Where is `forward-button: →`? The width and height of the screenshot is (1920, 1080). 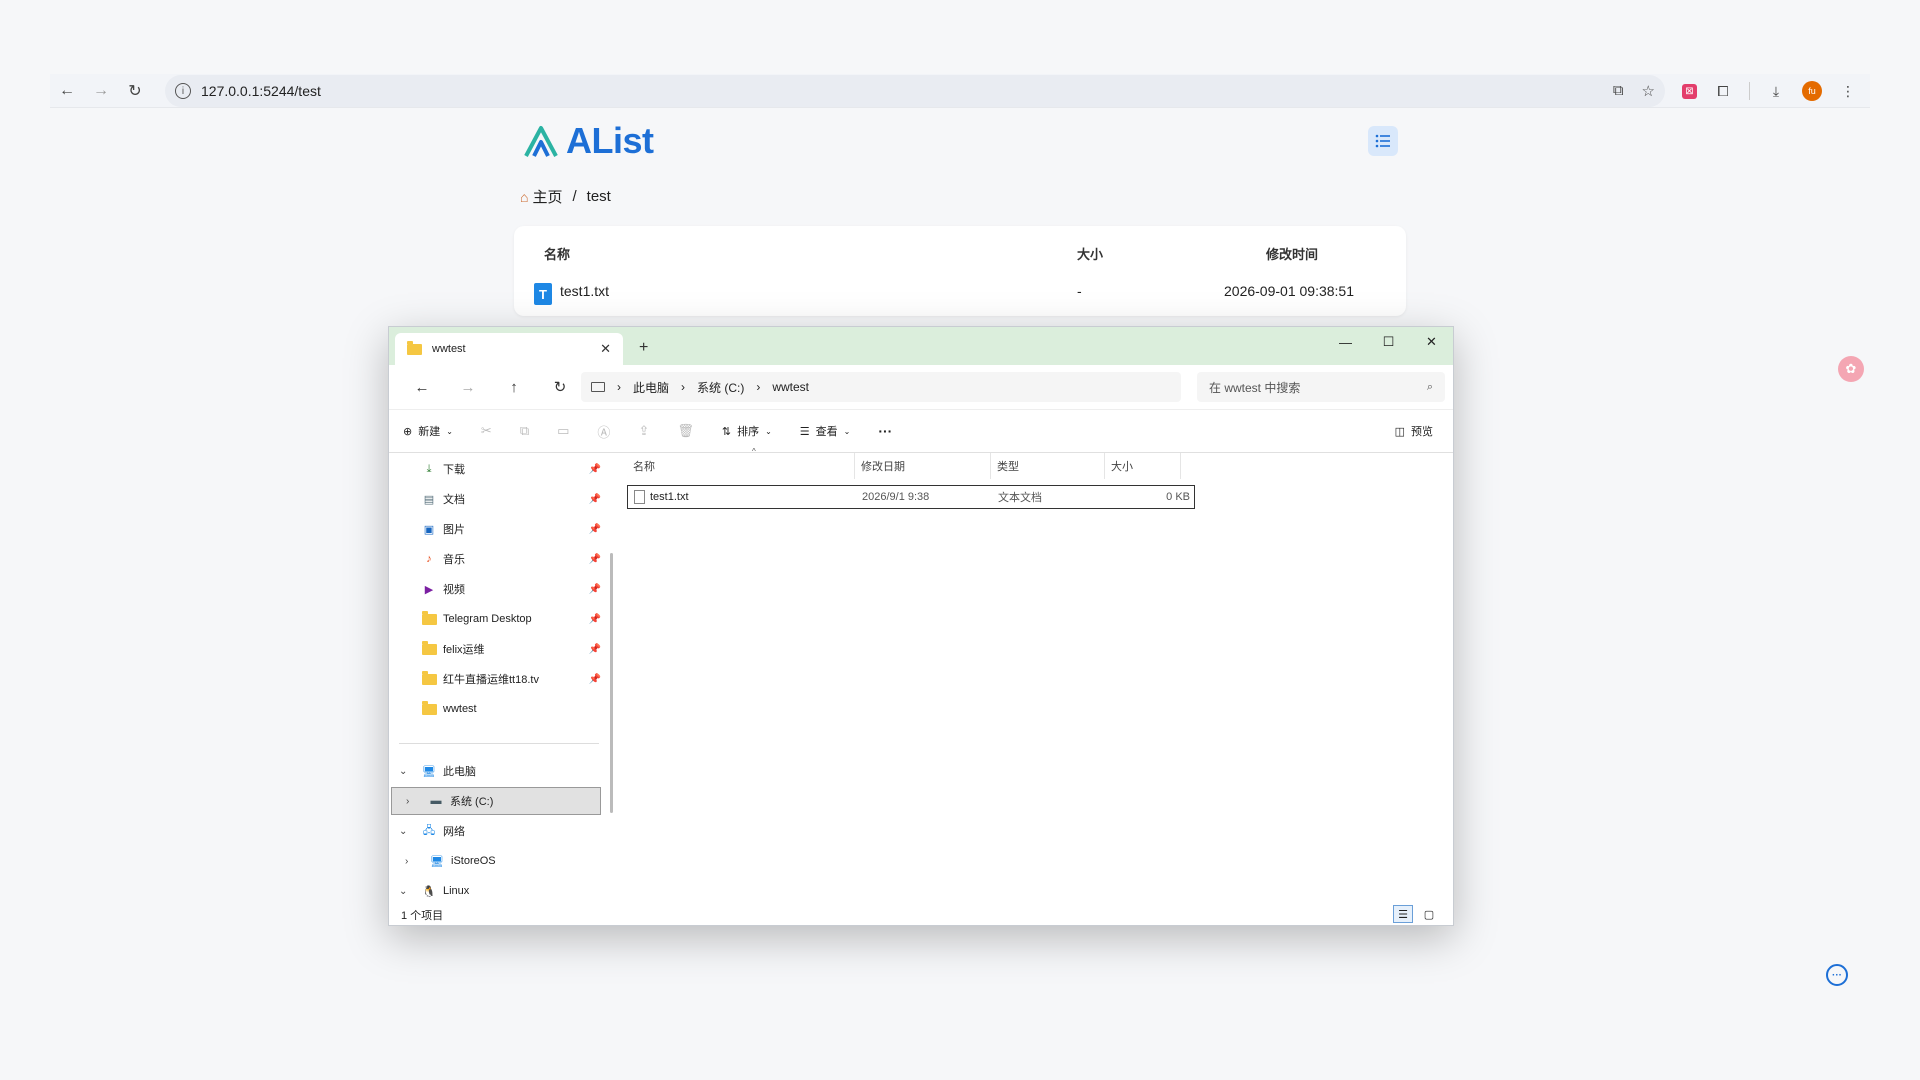
forward-button: → is located at coordinates (101, 91).